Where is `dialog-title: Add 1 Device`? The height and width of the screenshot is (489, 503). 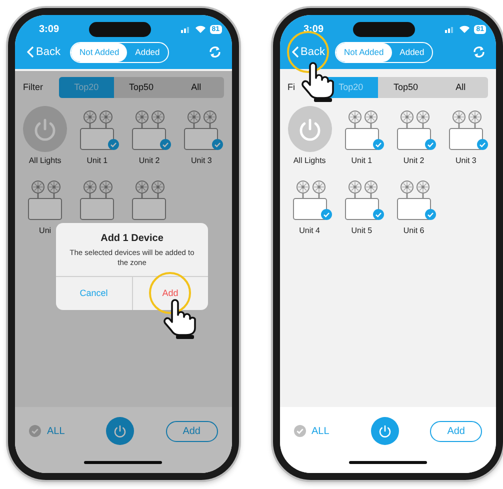
dialog-title: Add 1 Device is located at coordinates (132, 239).